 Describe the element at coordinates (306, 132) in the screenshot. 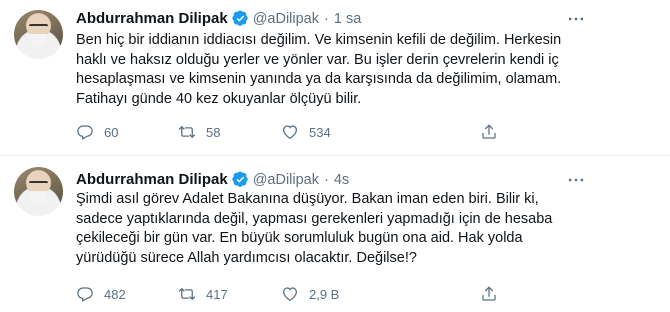

I see `like-button: 534` at that location.